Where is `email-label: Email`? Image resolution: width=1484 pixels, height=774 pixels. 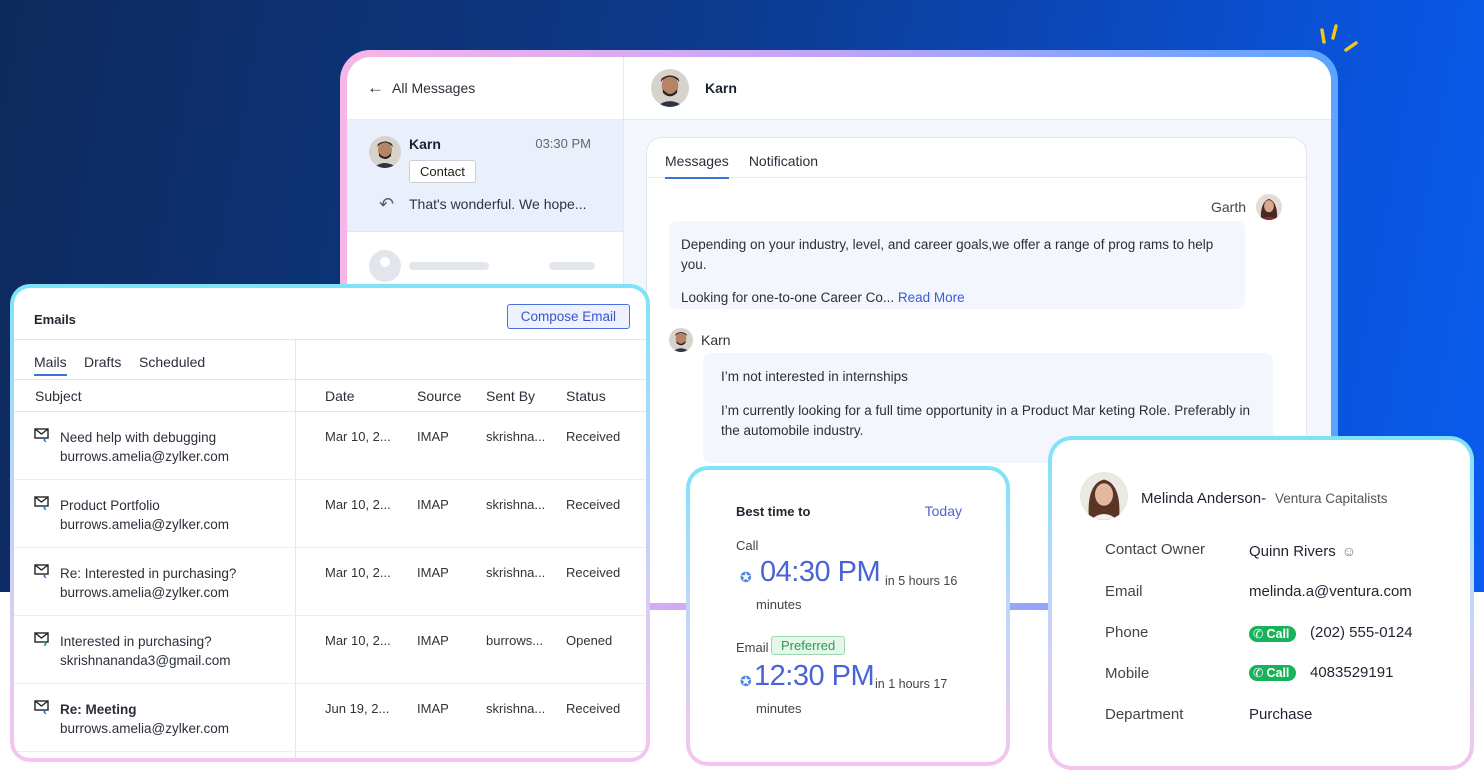 email-label: Email is located at coordinates (752, 647).